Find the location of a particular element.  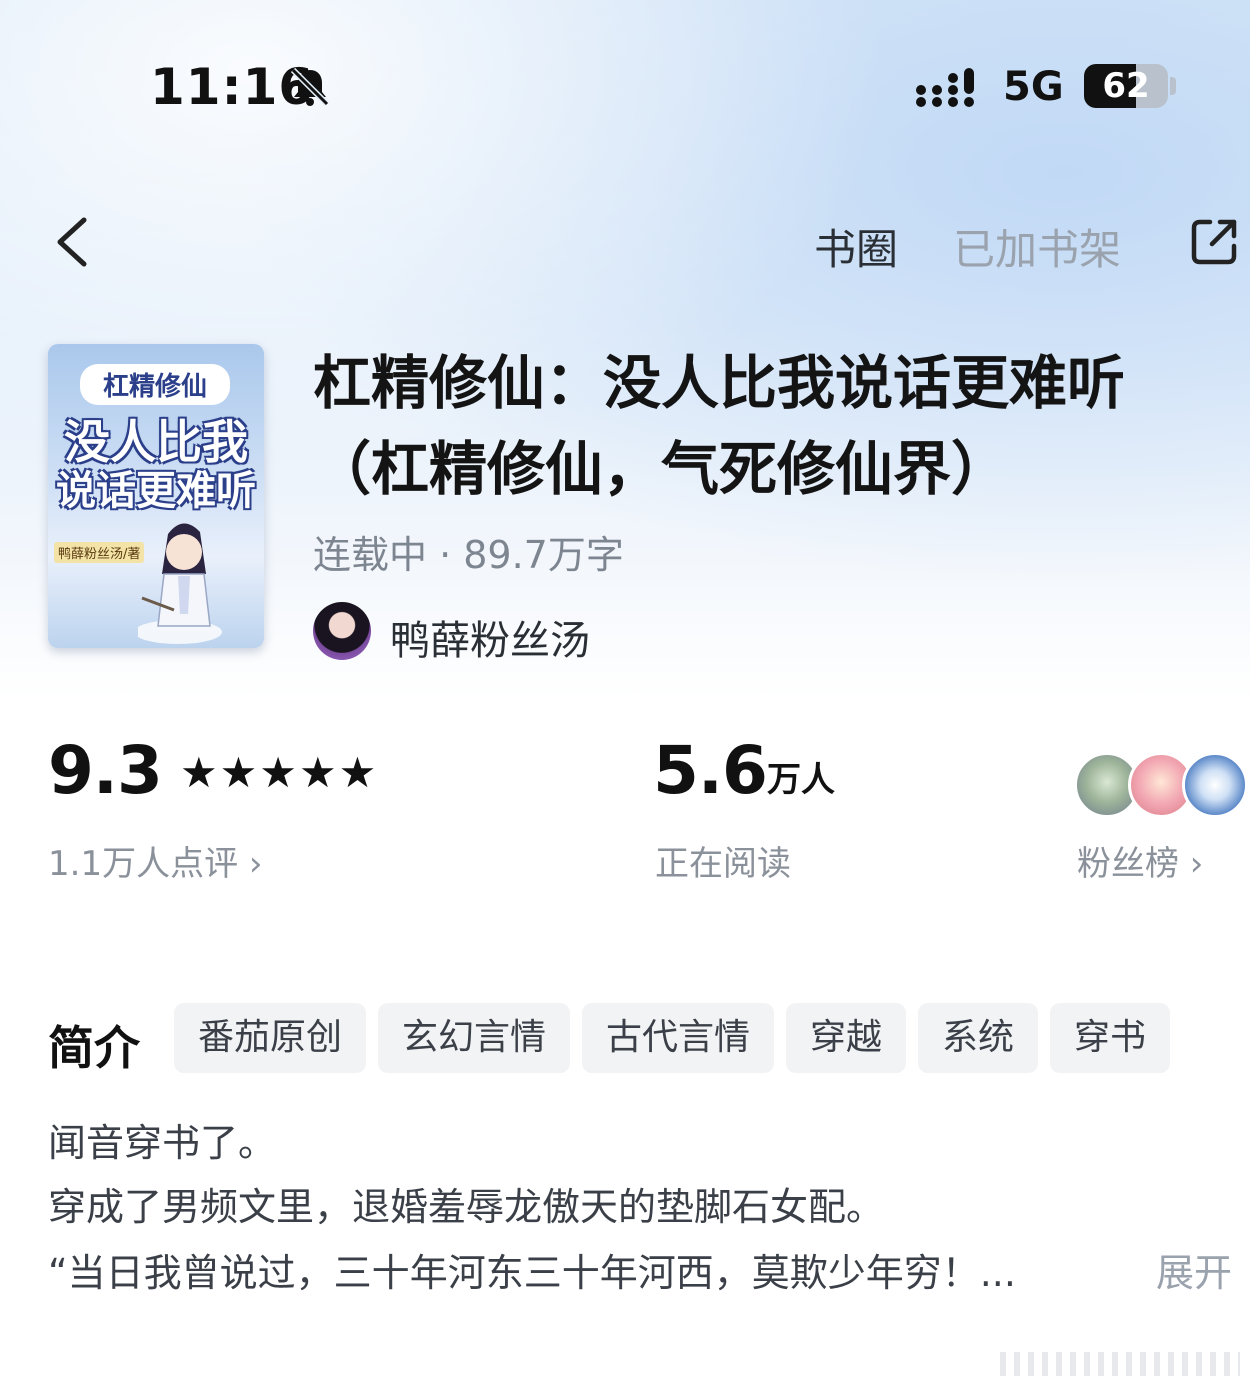

author-avatar is located at coordinates (342, 631).